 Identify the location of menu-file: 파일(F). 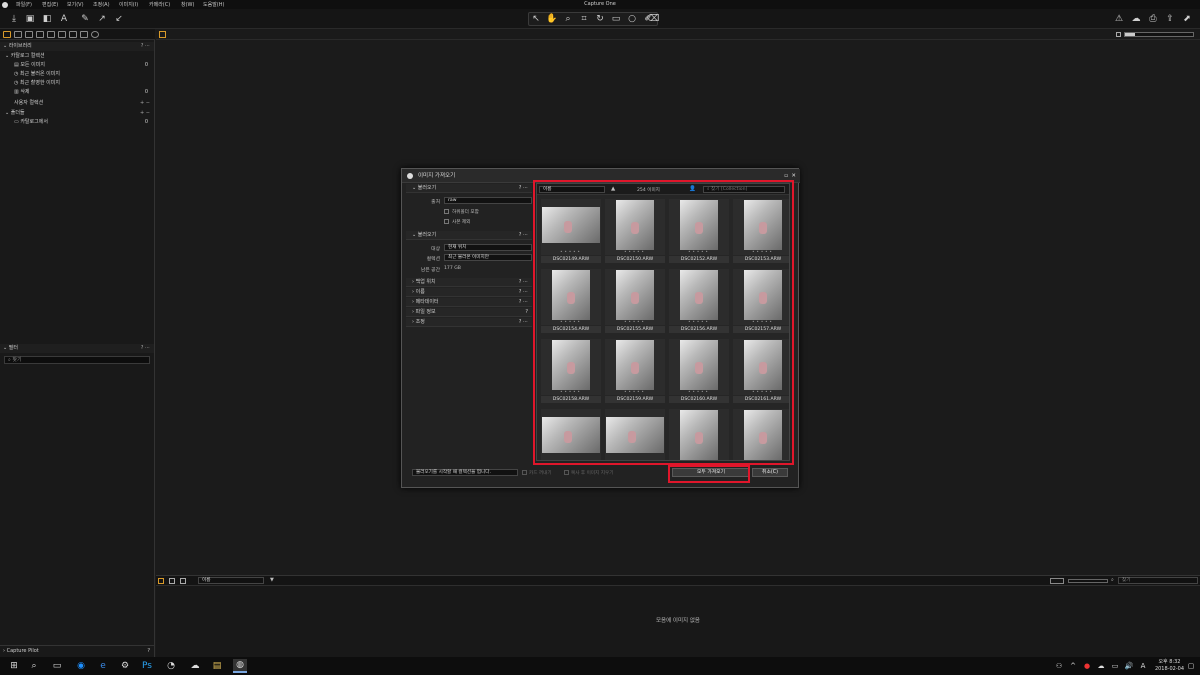
(24, 4).